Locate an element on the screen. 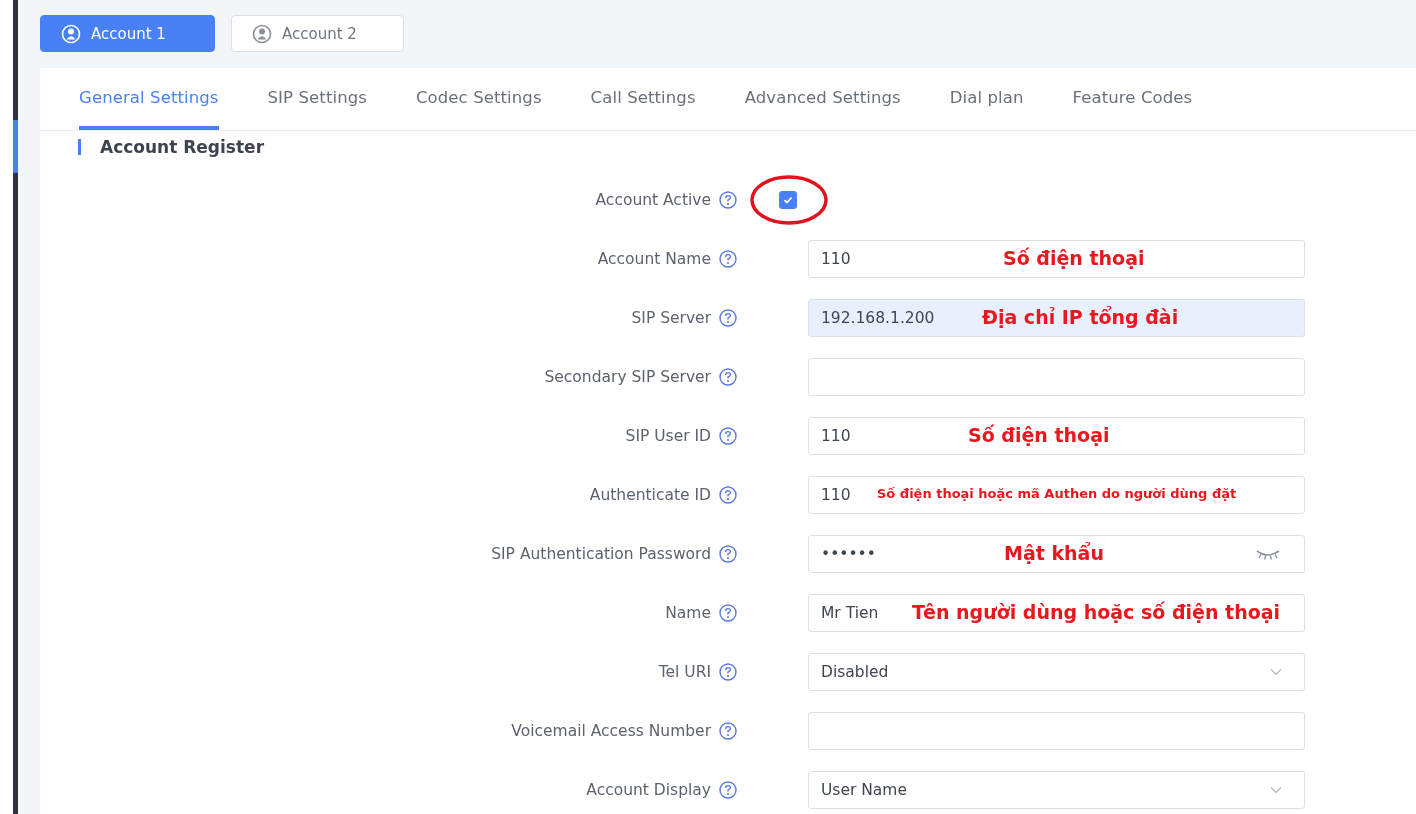 The height and width of the screenshot is (814, 1416). field-label: Account Display is located at coordinates (648, 789).